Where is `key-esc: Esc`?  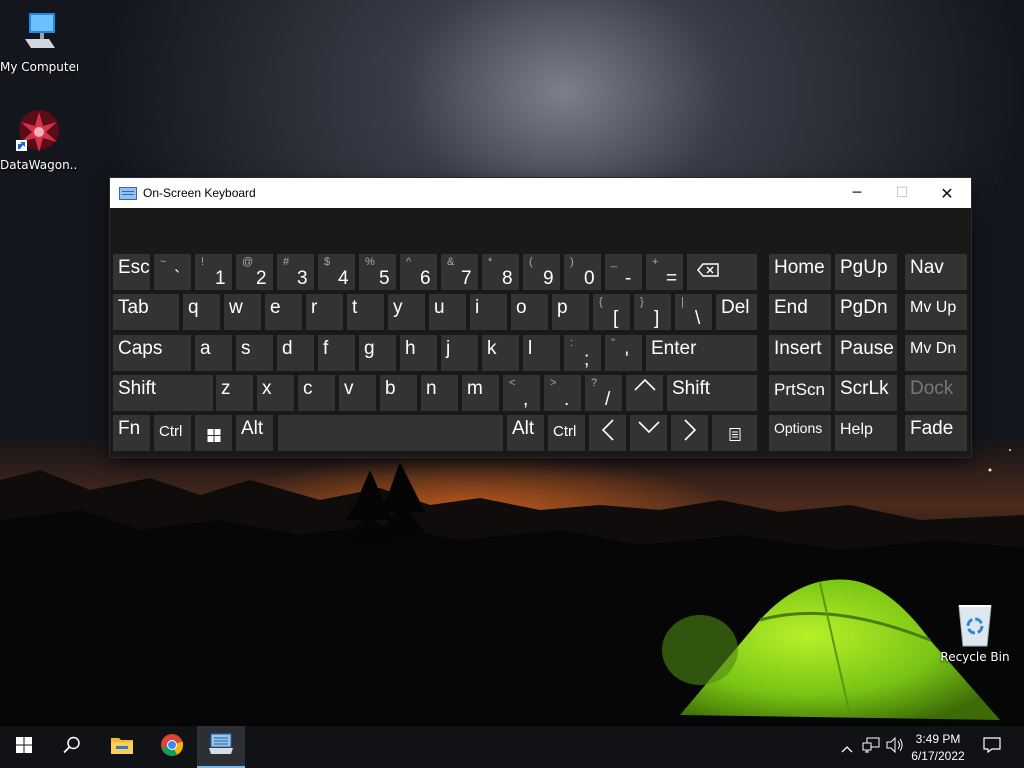
key-esc: Esc is located at coordinates (131, 272).